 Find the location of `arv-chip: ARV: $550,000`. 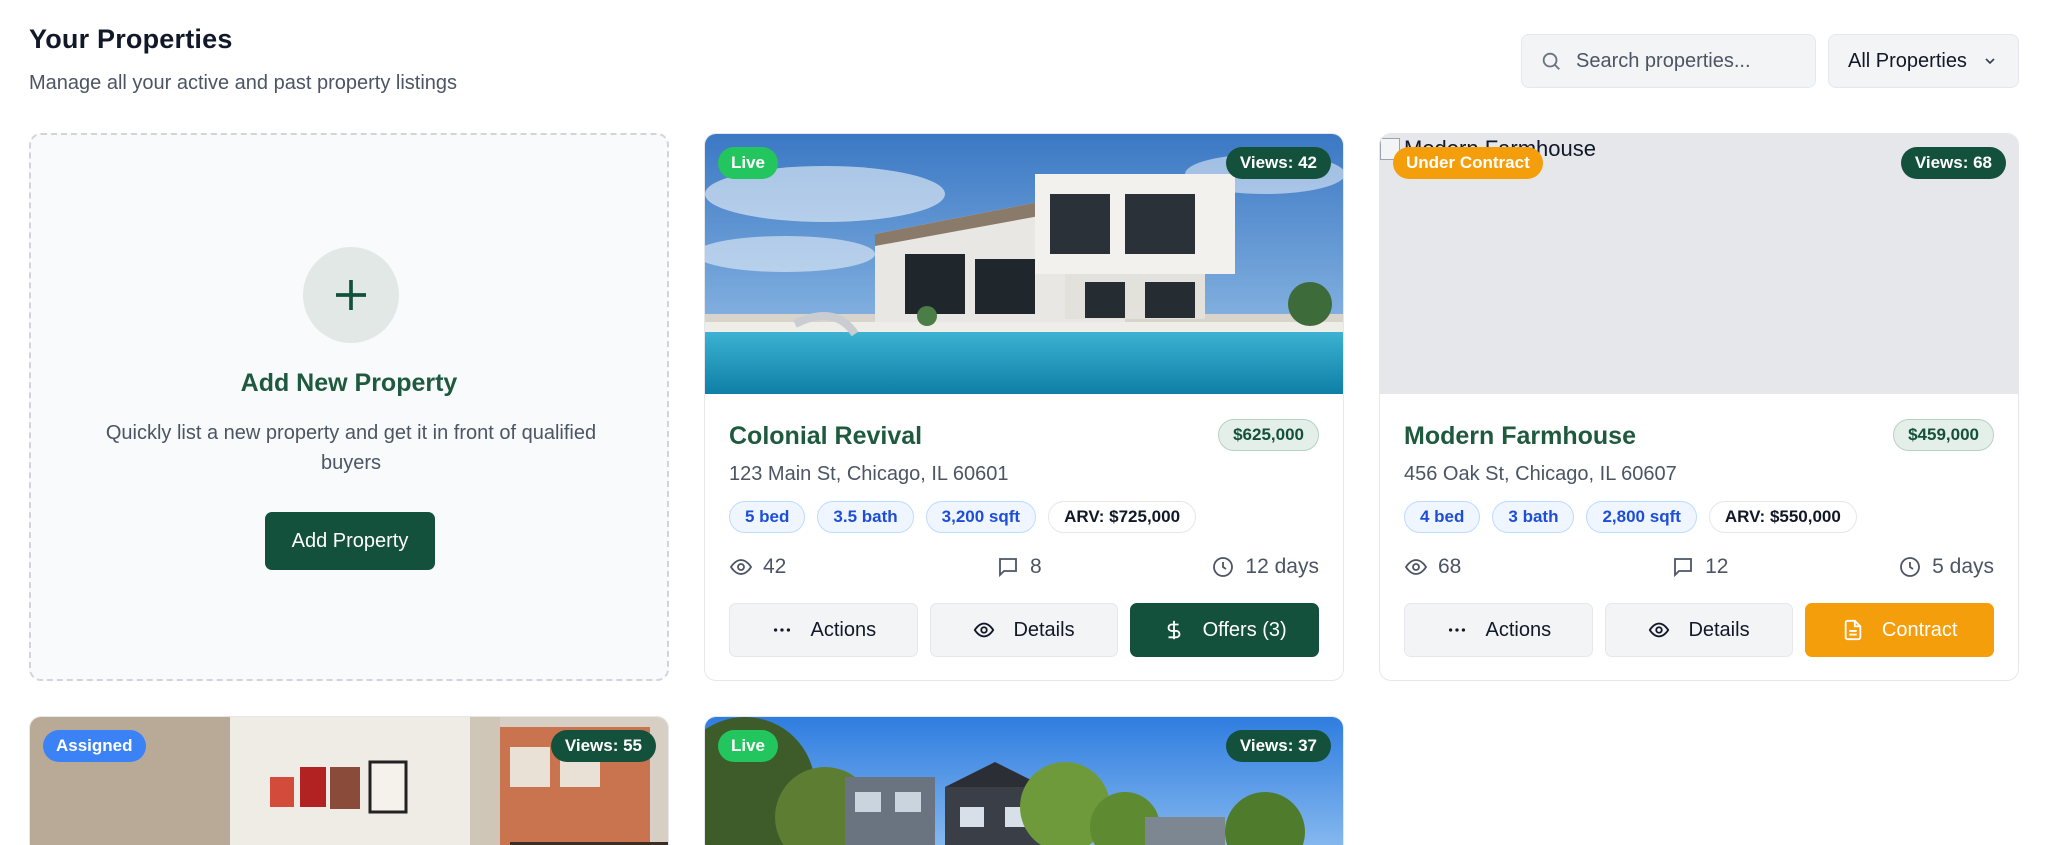

arv-chip: ARV: $550,000 is located at coordinates (1782, 517).